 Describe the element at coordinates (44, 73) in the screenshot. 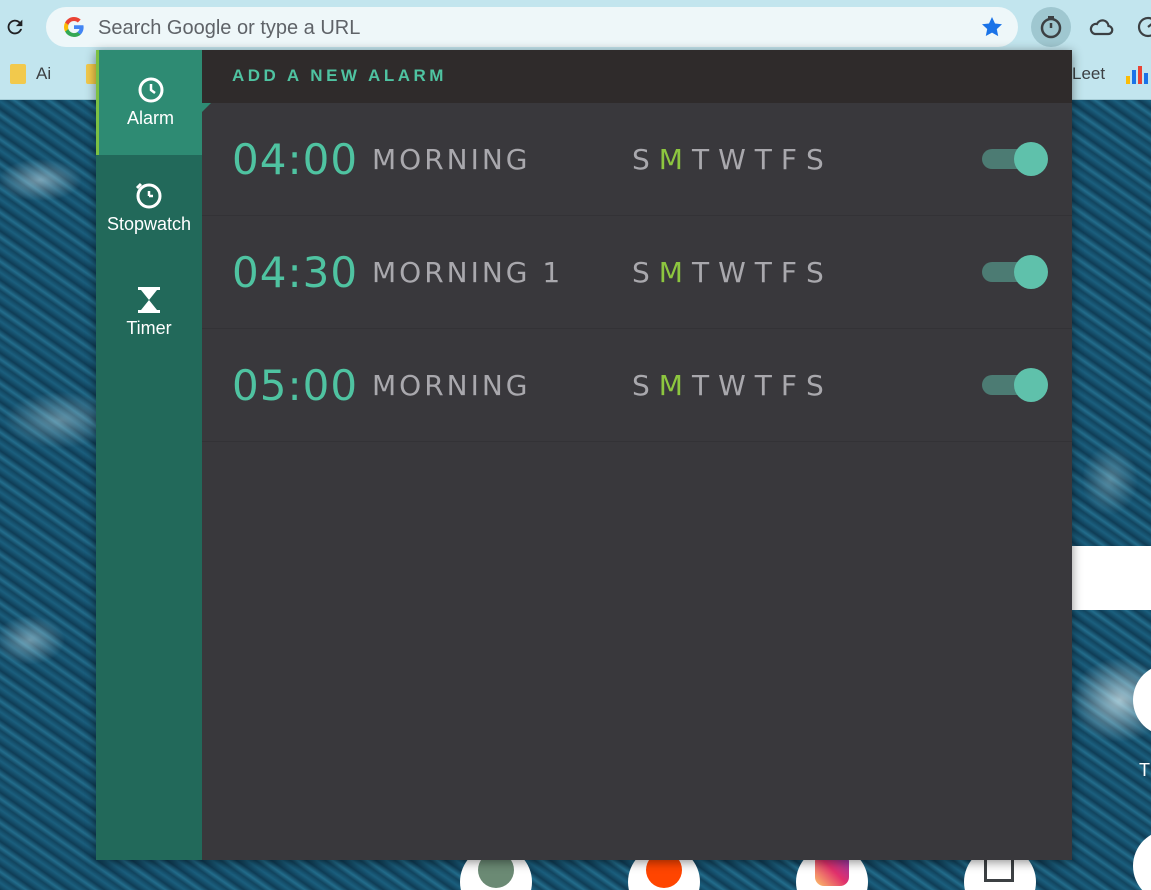

I see `bookmark-label: Ai` at that location.